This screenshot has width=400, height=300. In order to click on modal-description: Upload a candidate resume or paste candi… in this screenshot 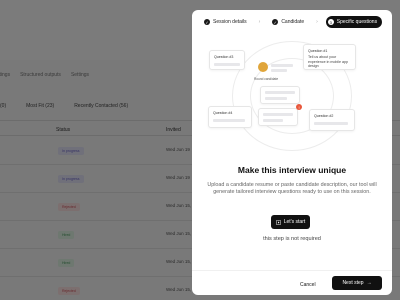, I will do `click(292, 188)`.